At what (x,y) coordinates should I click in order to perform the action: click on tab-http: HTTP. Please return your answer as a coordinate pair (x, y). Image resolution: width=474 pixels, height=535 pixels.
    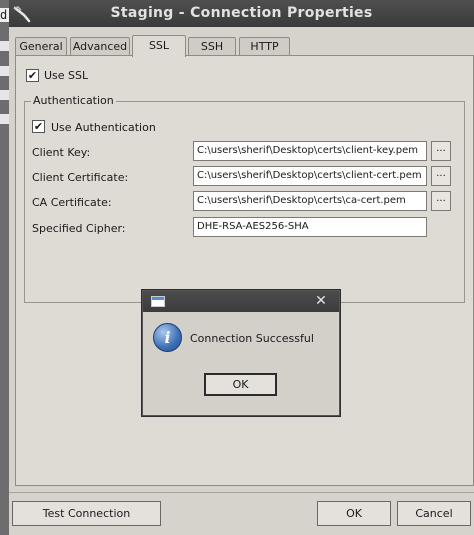
    Looking at the image, I should click on (264, 46).